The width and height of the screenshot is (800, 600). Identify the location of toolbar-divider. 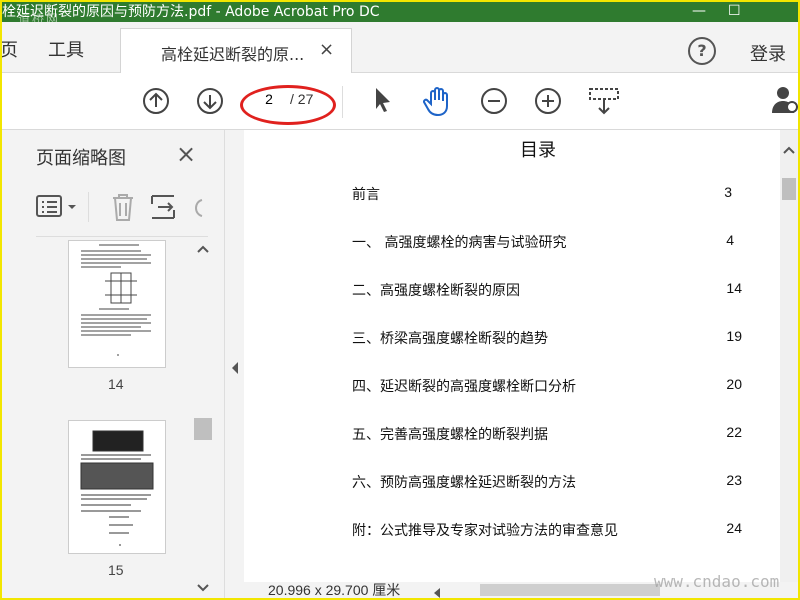
(342, 102).